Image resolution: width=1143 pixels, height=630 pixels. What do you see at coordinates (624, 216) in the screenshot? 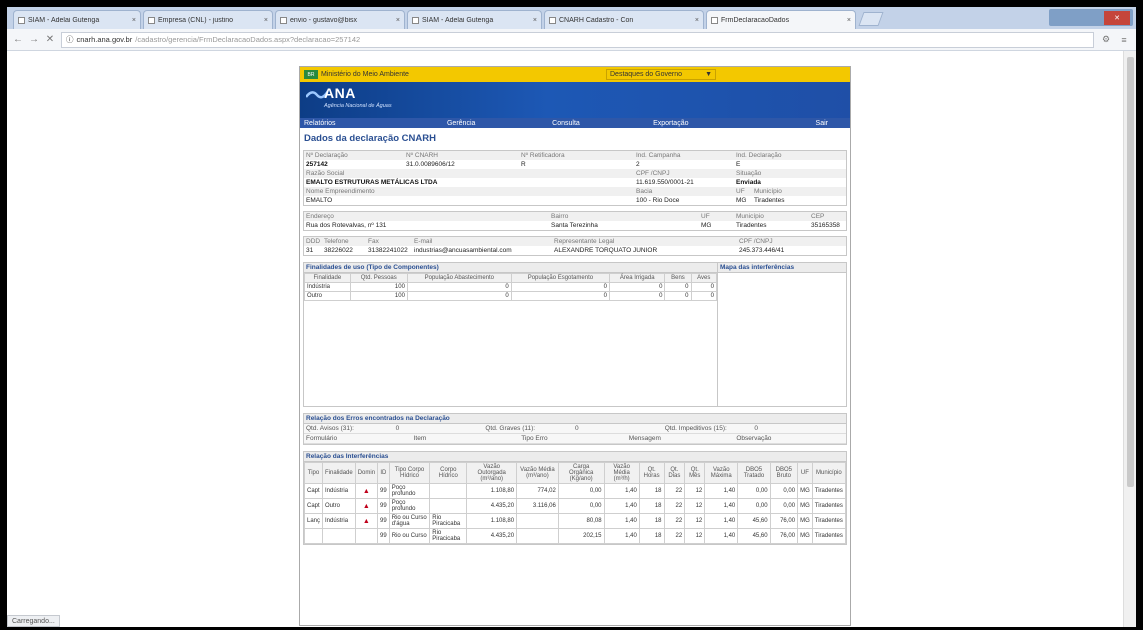
I see `field-label: Bairro` at bounding box center [624, 216].